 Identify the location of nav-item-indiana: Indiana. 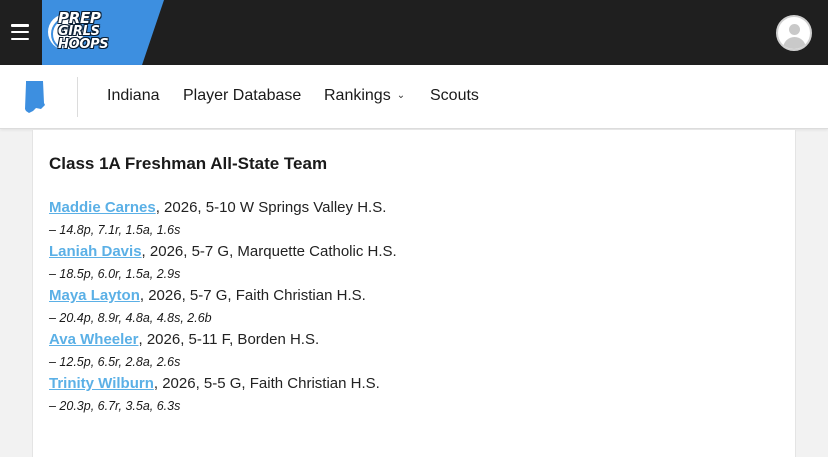
(133, 96).